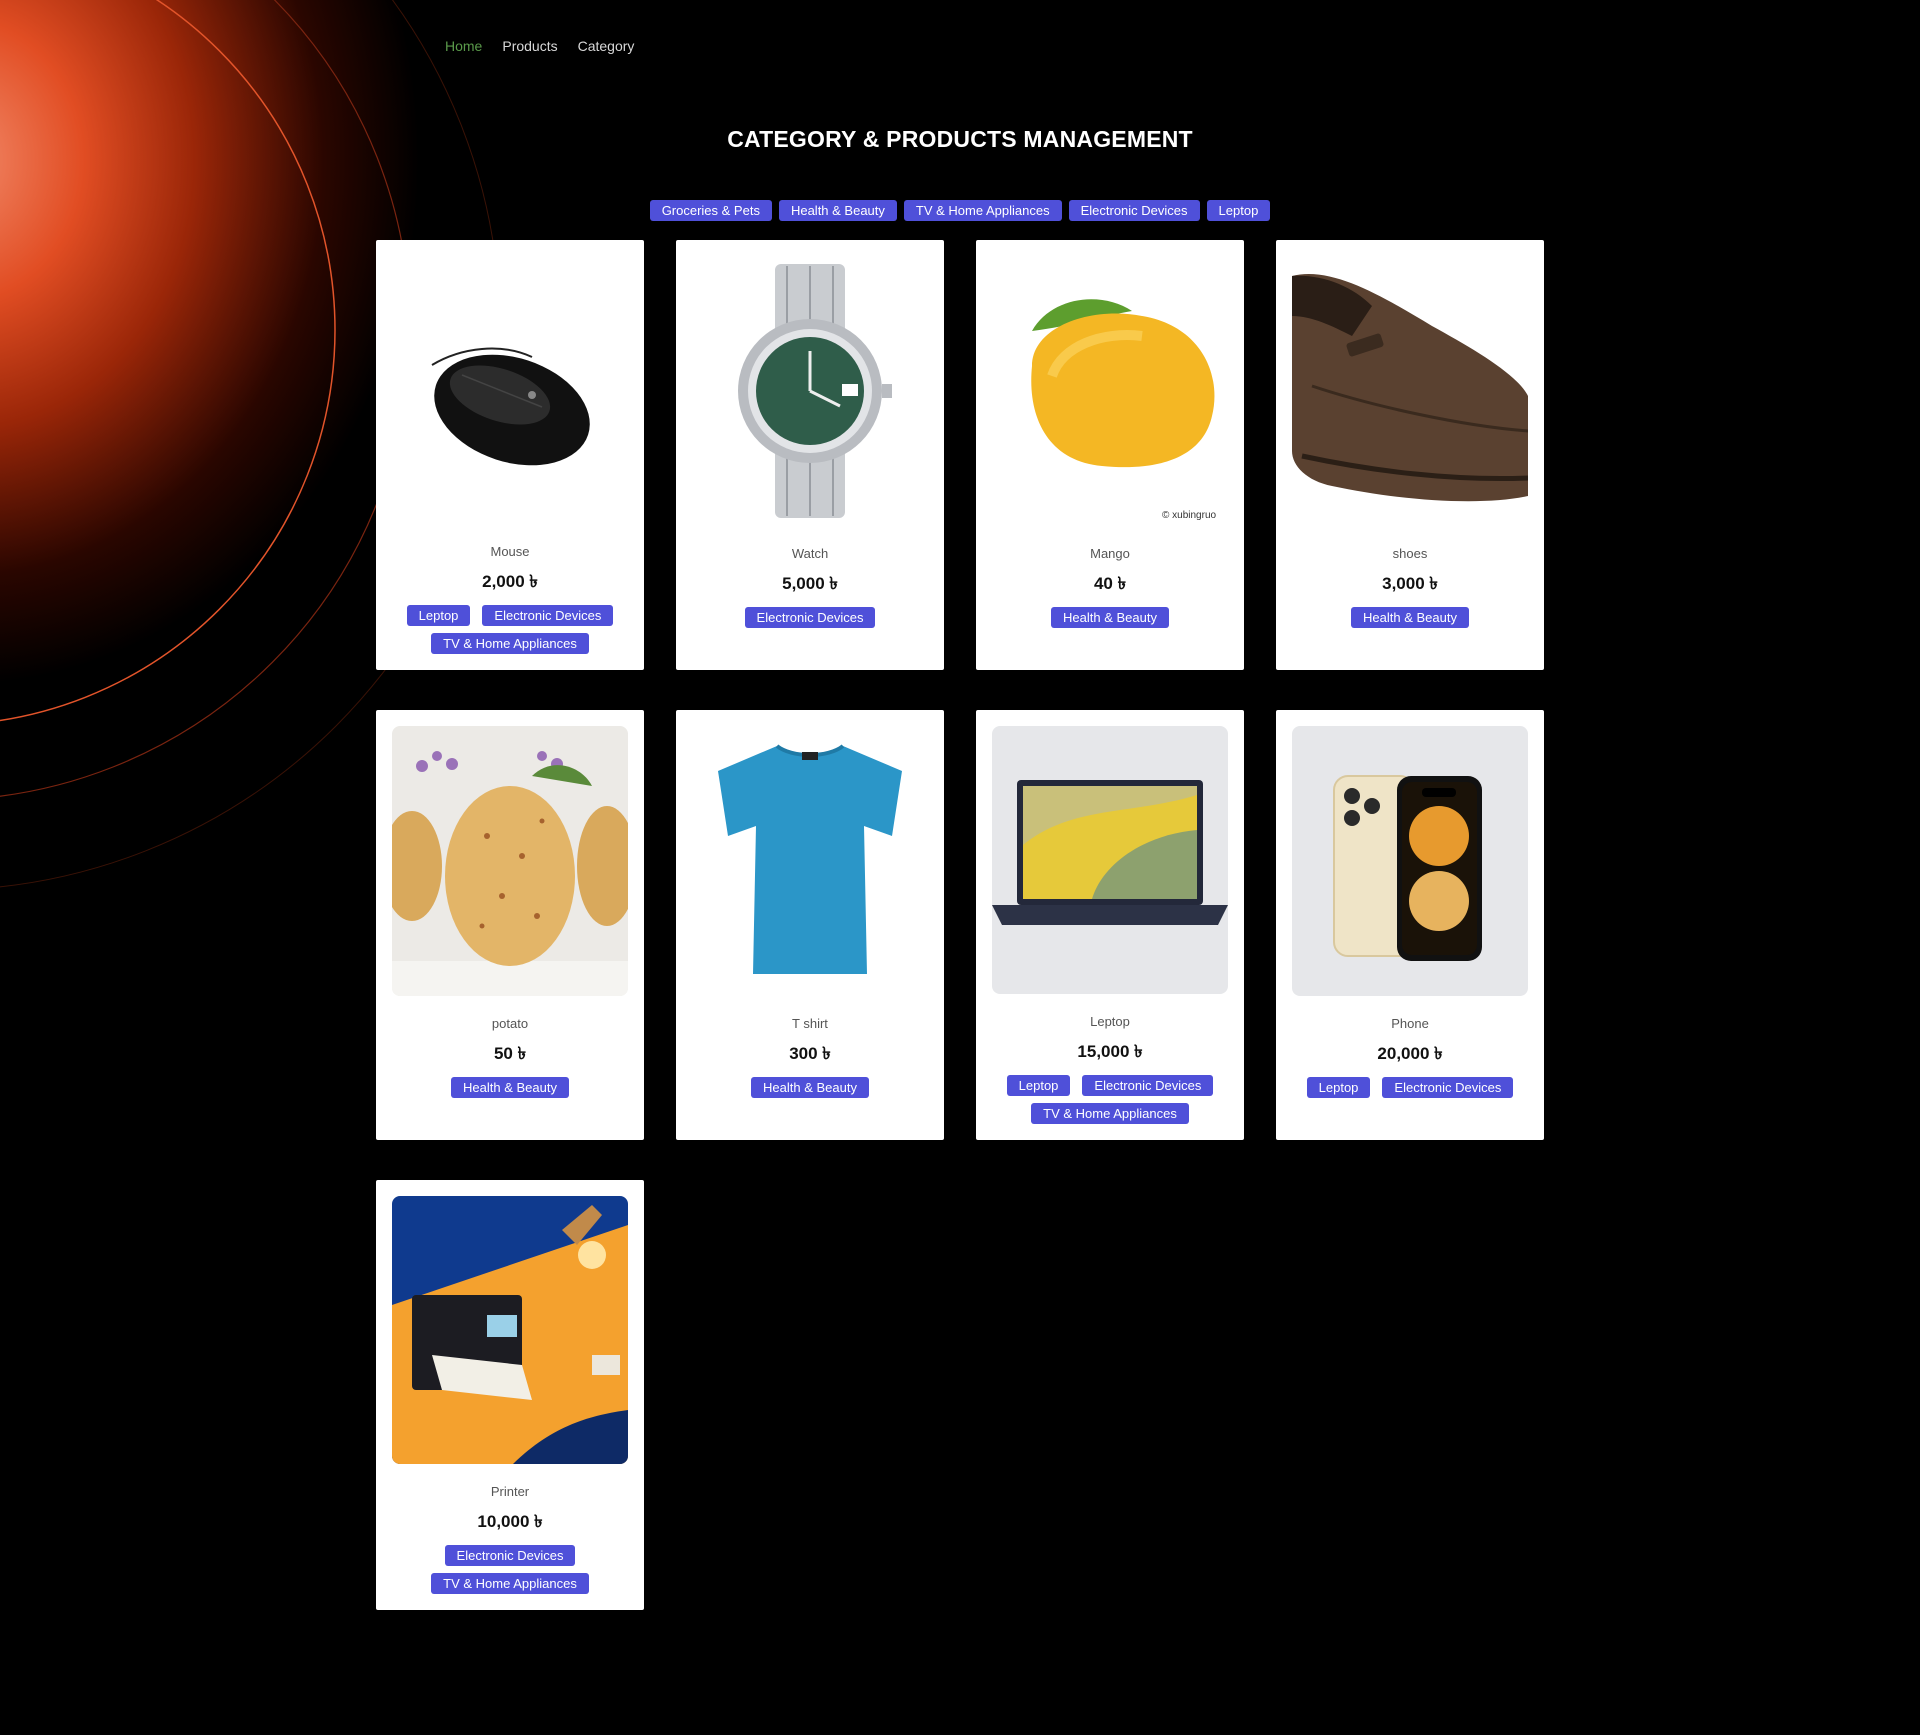 Image resolution: width=1920 pixels, height=1735 pixels. What do you see at coordinates (1410, 1023) in the screenshot?
I see `product-name: Phone` at bounding box center [1410, 1023].